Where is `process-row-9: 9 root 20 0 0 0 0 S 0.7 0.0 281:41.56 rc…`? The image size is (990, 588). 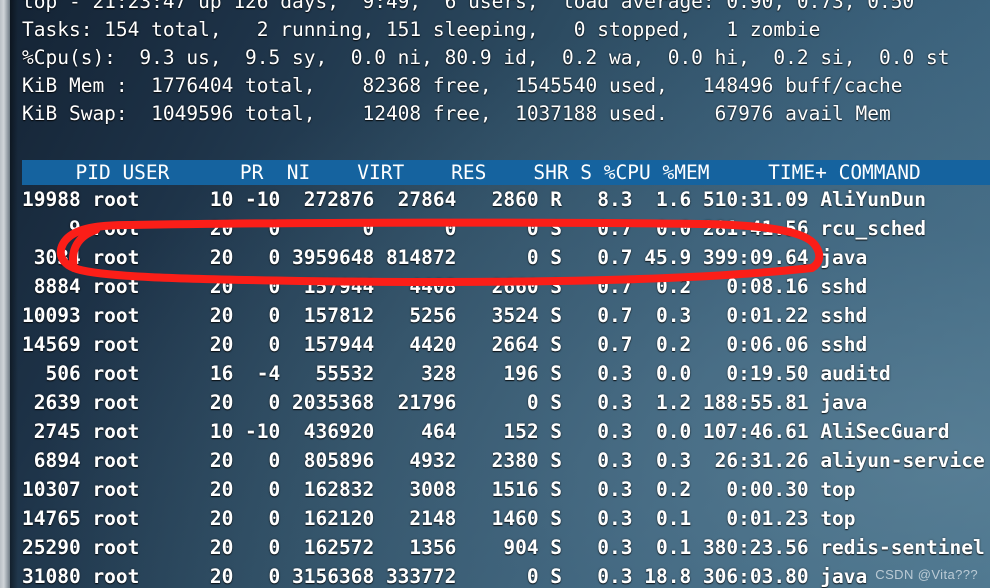 process-row-9: 9 root 20 0 0 0 0 S 0.7 0.0 281:41.56 rc… is located at coordinates (495, 228).